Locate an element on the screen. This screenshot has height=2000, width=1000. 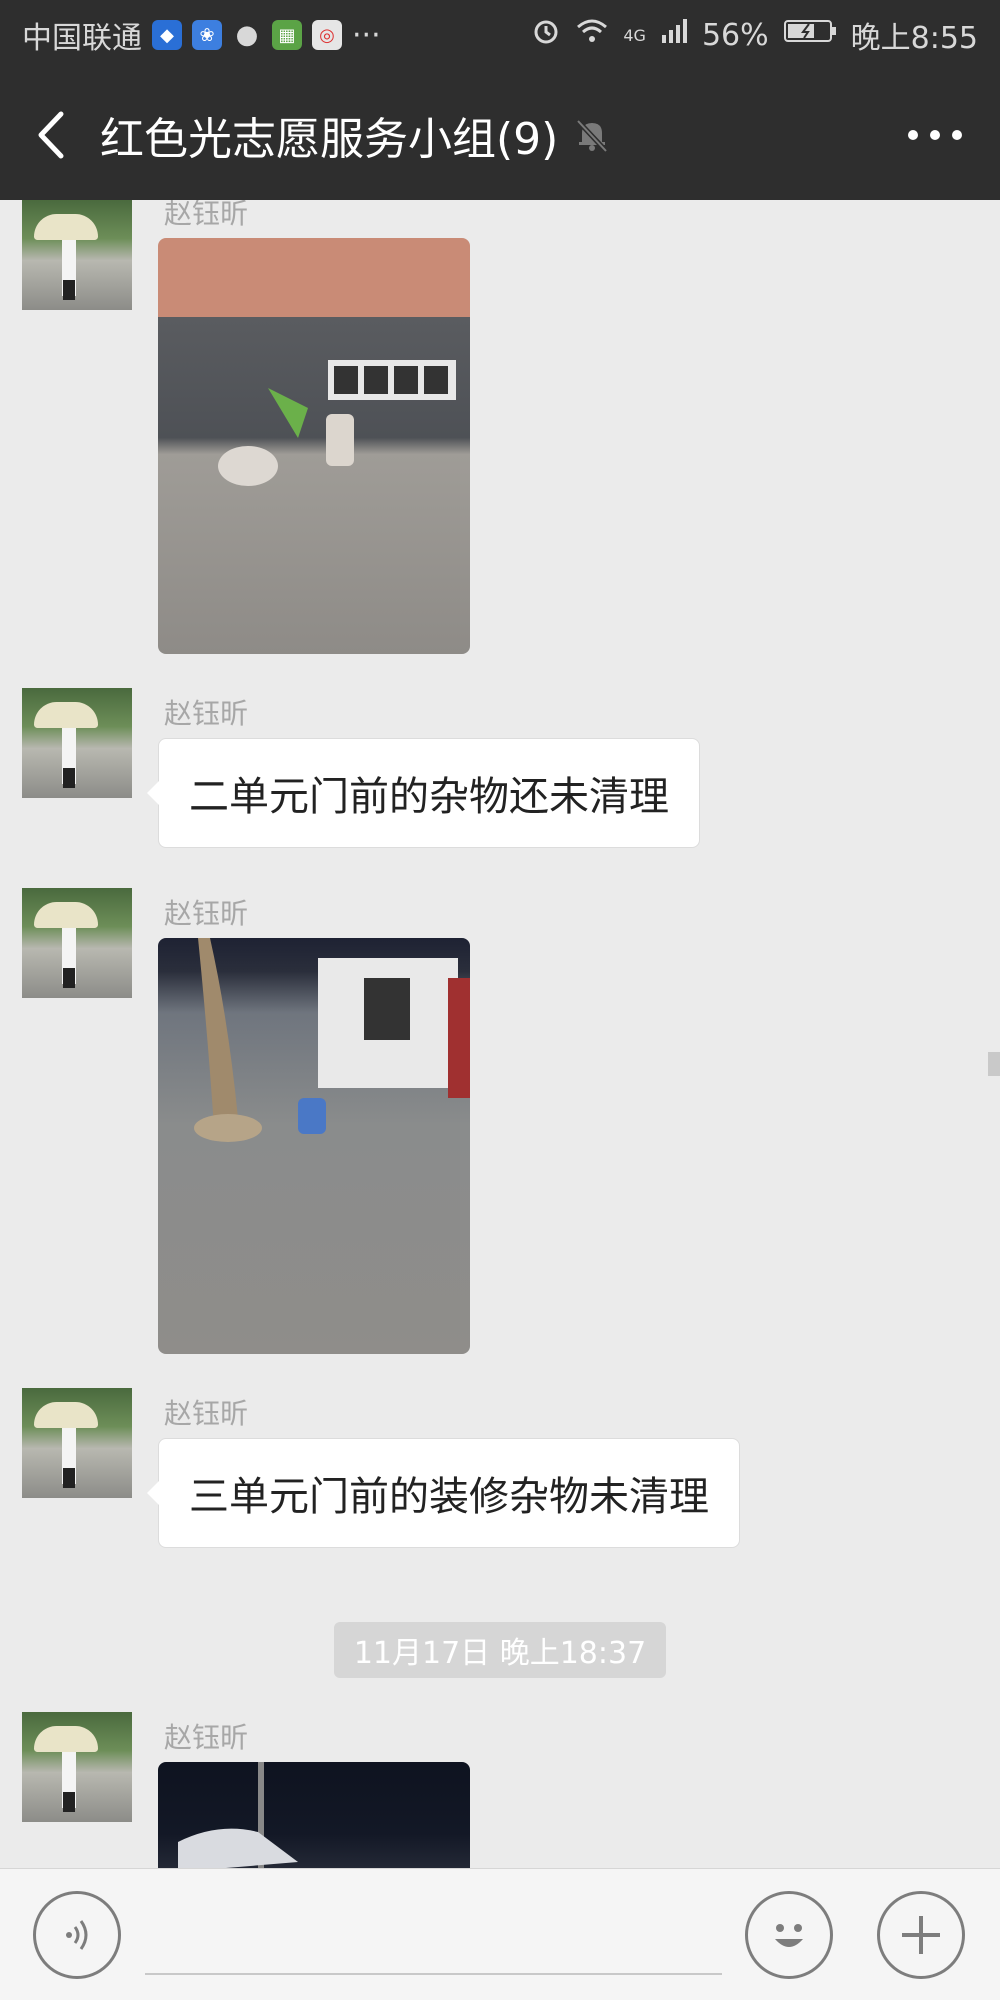
emoji-button is located at coordinates (789, 1935).